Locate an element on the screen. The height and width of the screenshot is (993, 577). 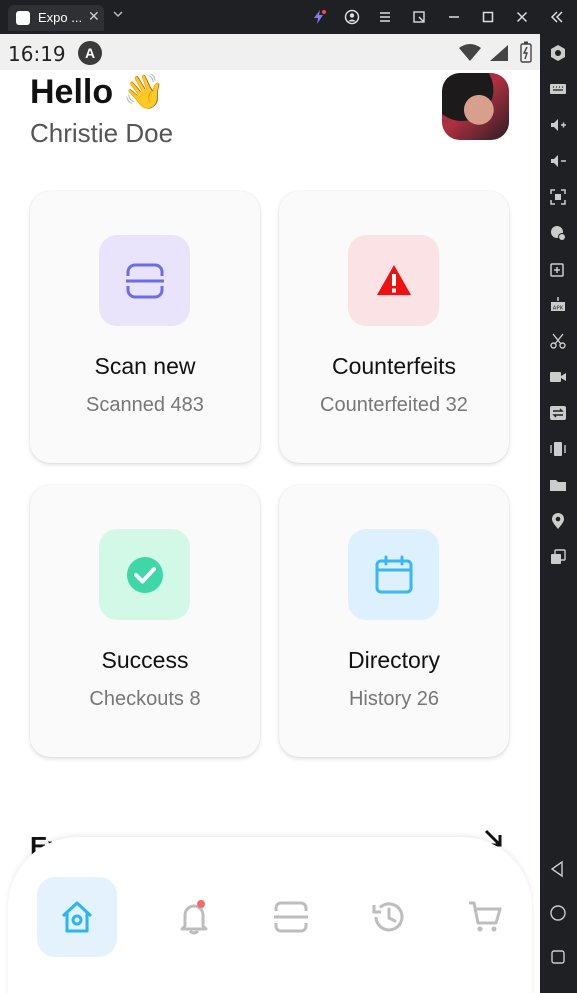
nav-home is located at coordinates (77, 917).